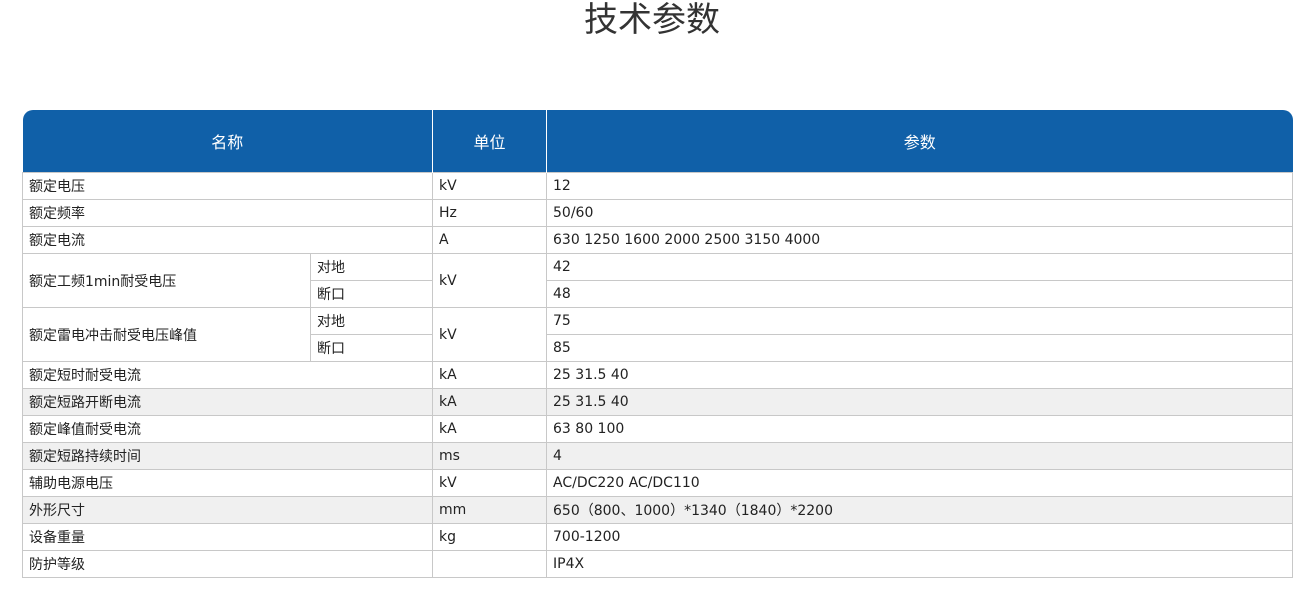 The width and height of the screenshot is (1304, 591). I want to click on row-name: 额定工频1min耐受电压, so click(166, 280).